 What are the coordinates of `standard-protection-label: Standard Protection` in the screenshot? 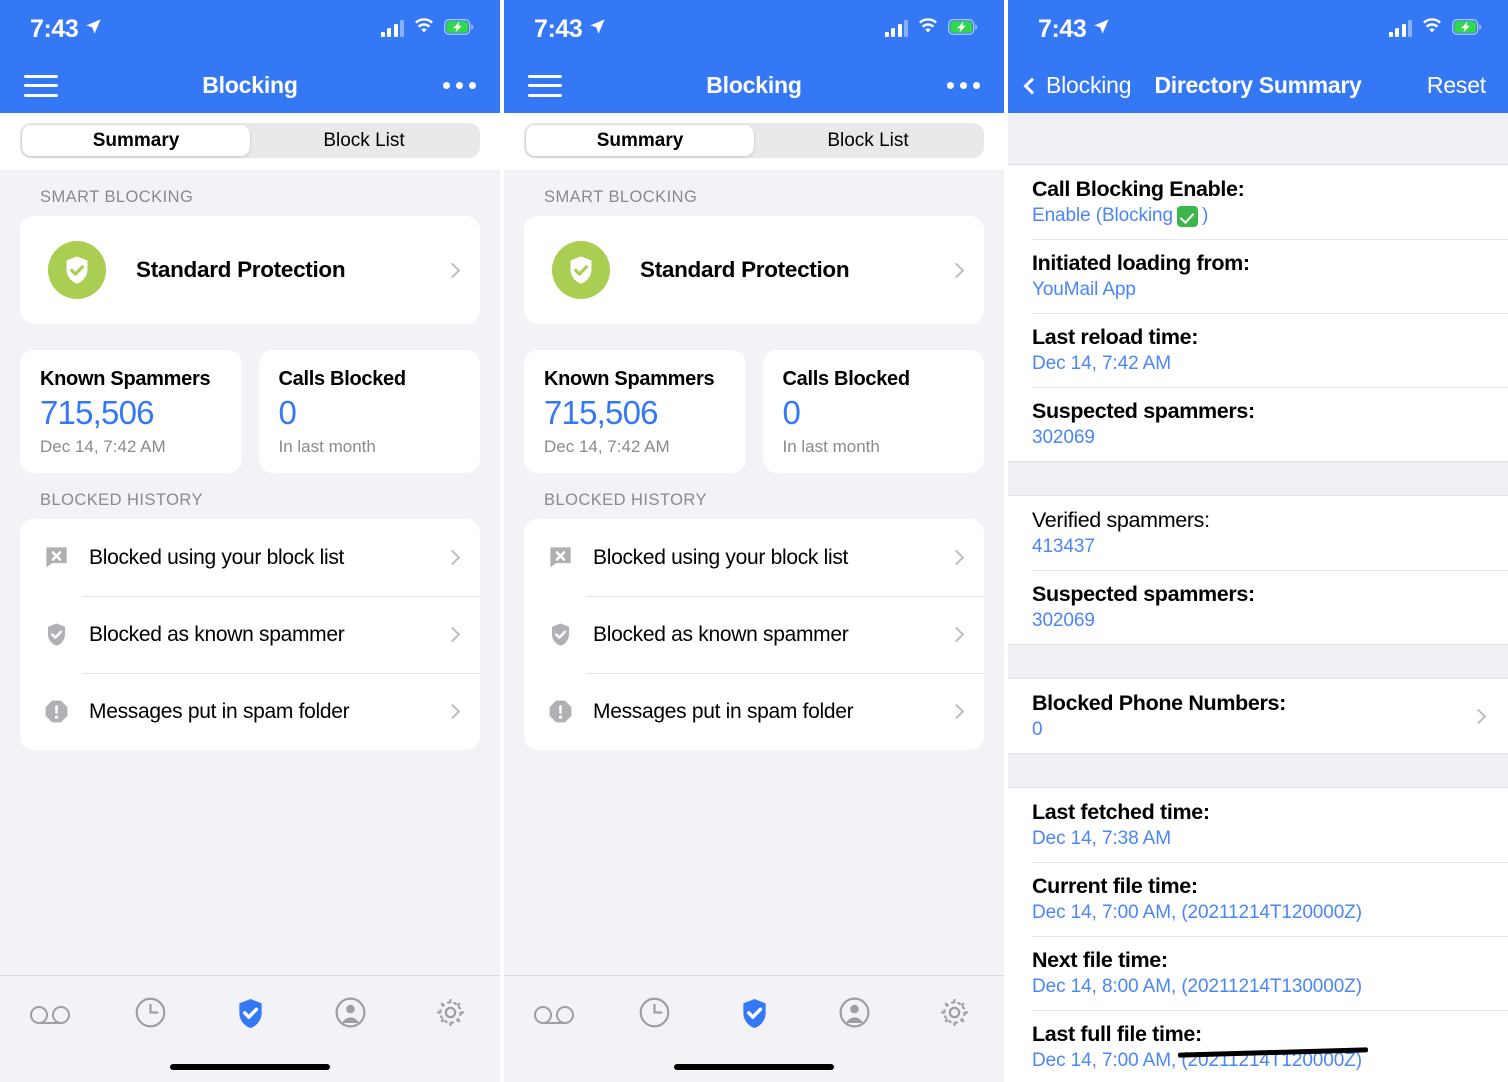 It's located at (745, 269).